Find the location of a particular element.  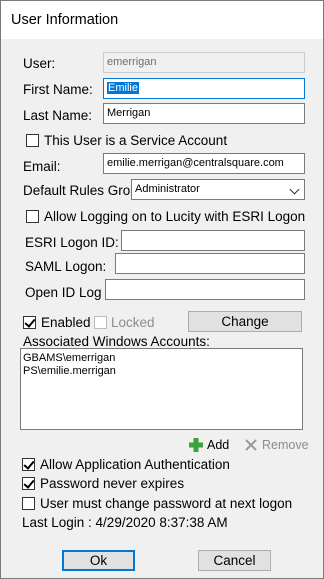

user-label: User: is located at coordinates (39, 63).